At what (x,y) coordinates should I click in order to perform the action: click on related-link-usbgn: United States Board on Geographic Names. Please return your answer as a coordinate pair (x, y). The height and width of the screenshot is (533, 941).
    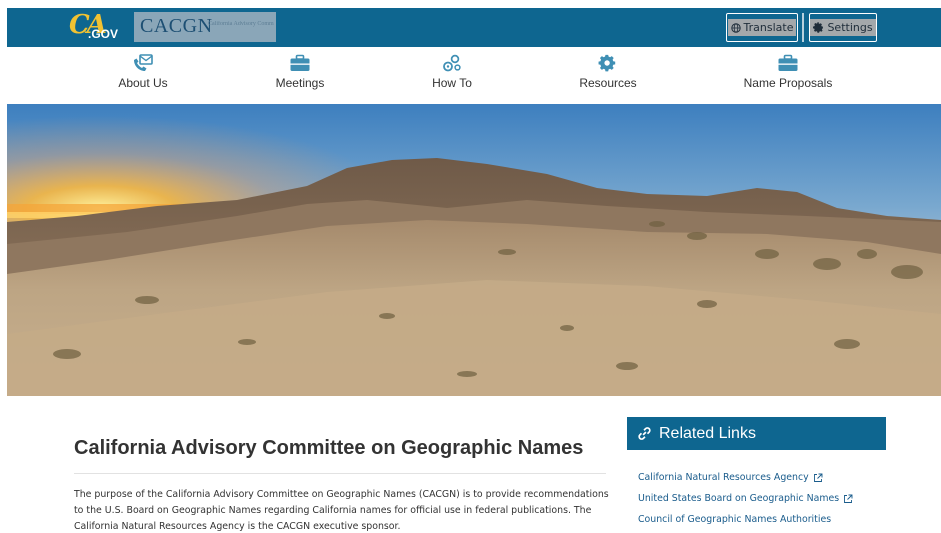
    Looking at the image, I should click on (762, 498).